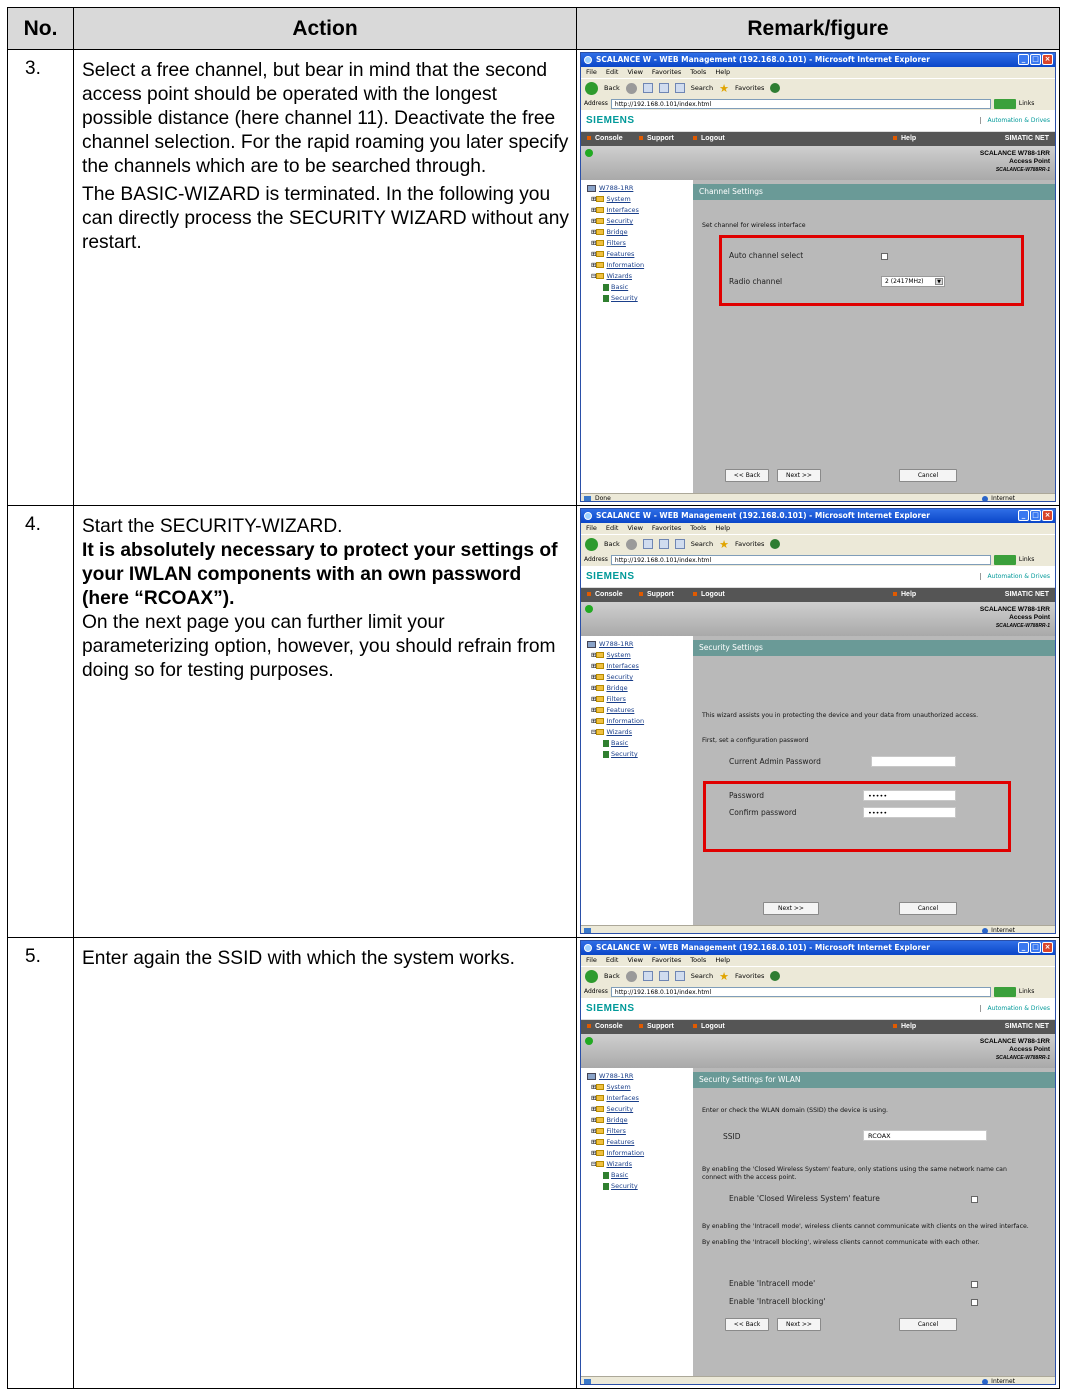 Image resolution: width=1065 pixels, height=1389 pixels. I want to click on current-password-input, so click(913, 761).